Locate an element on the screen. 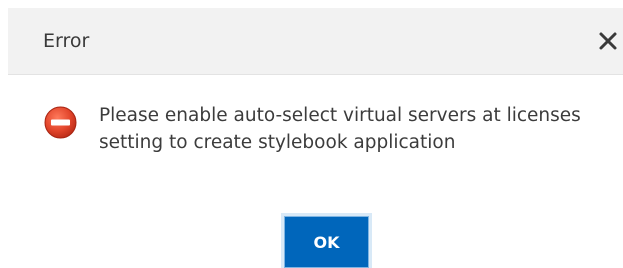 The height and width of the screenshot is (268, 623). close-icon is located at coordinates (608, 41).